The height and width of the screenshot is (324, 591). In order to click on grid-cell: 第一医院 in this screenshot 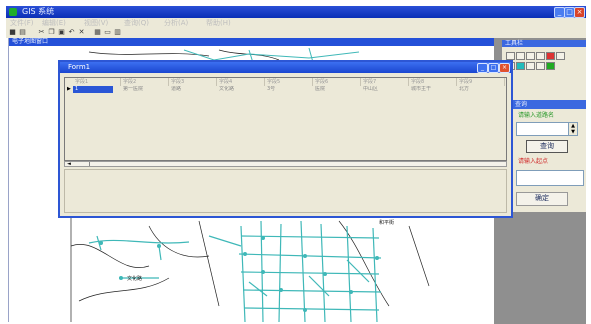, I will do `click(145, 89)`.